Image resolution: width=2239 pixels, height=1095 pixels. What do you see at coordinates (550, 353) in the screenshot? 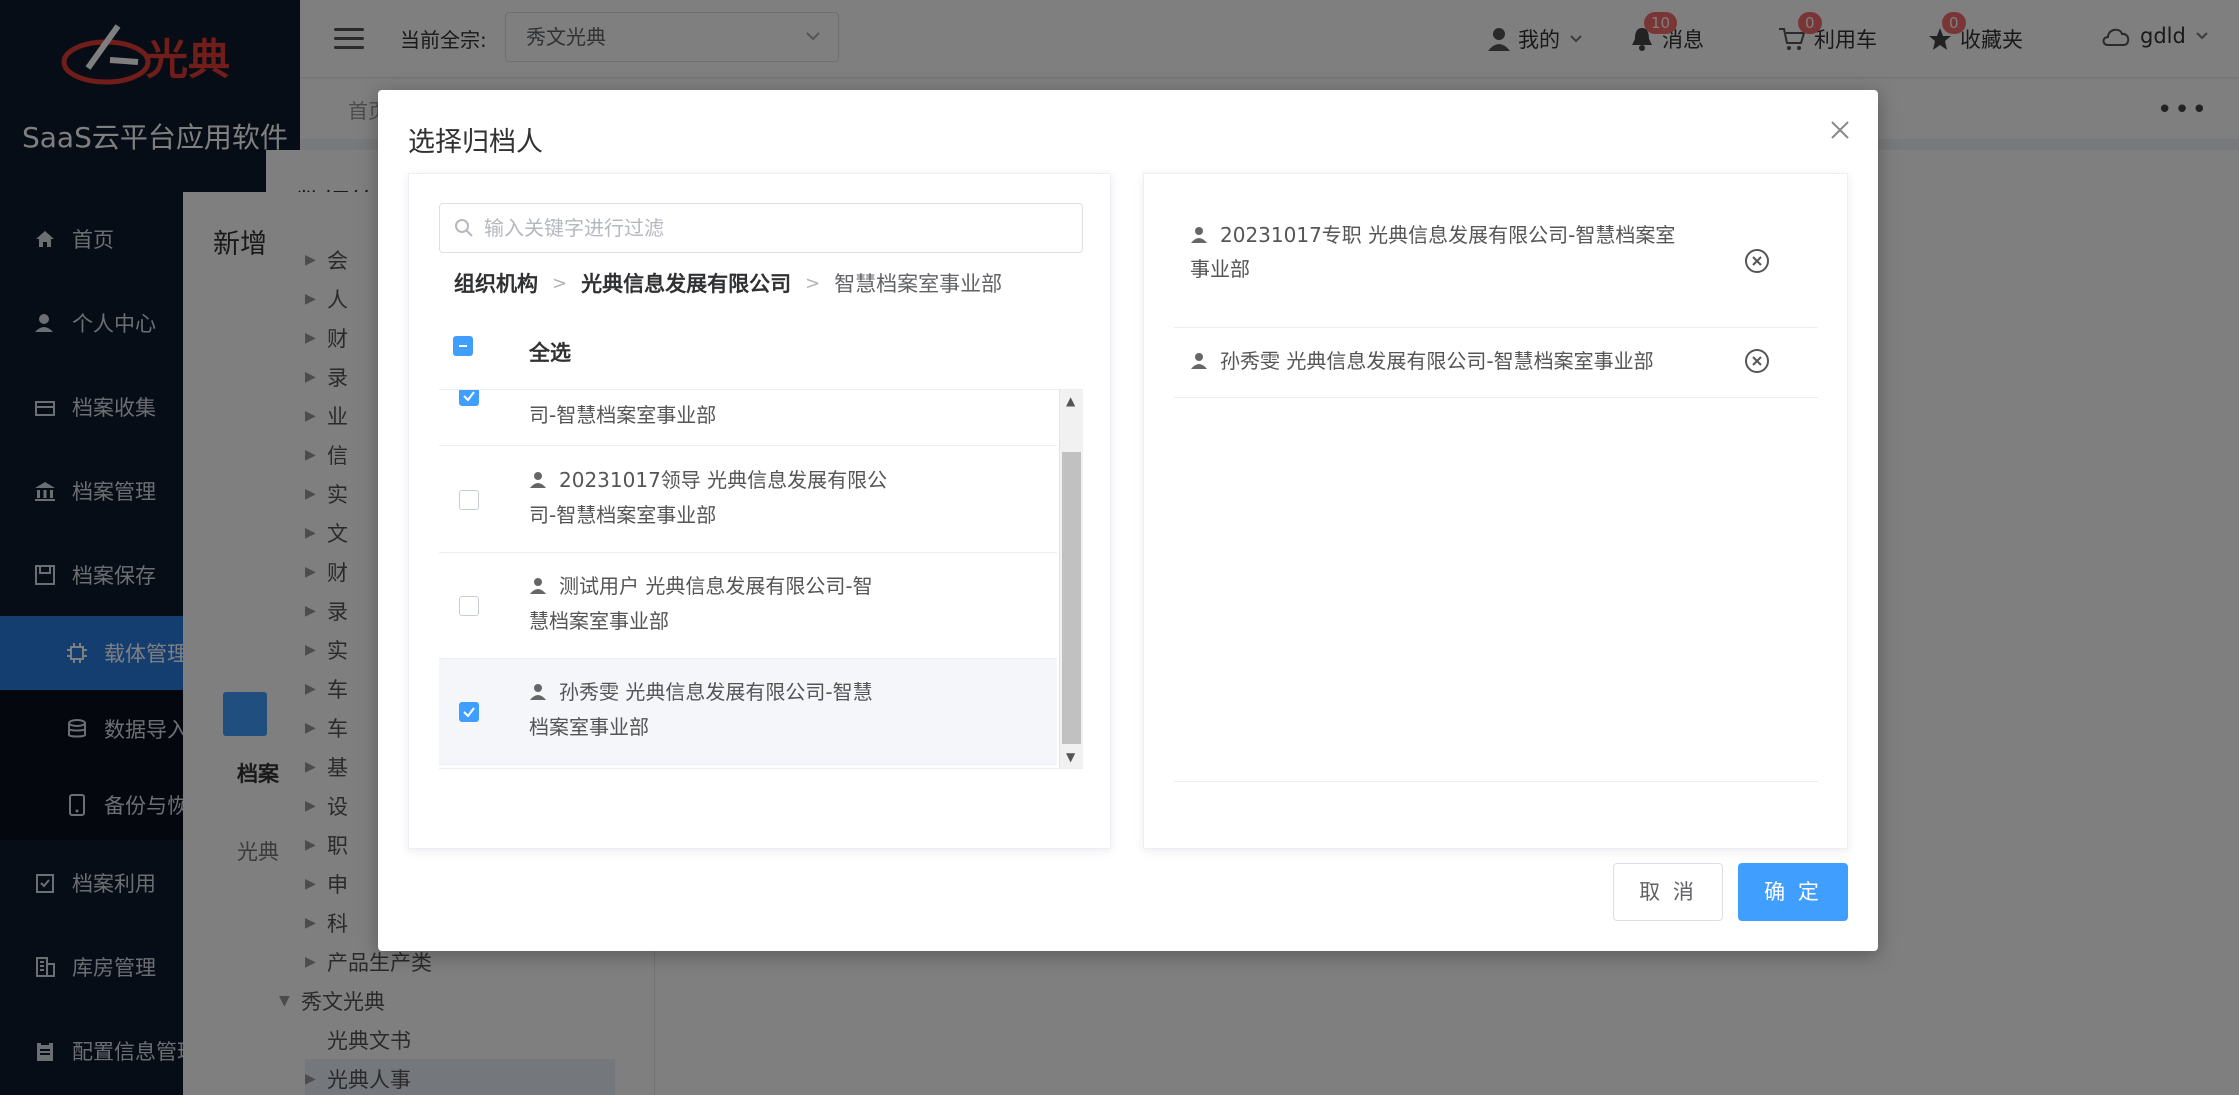
I see `select-all-label: 全选` at bounding box center [550, 353].